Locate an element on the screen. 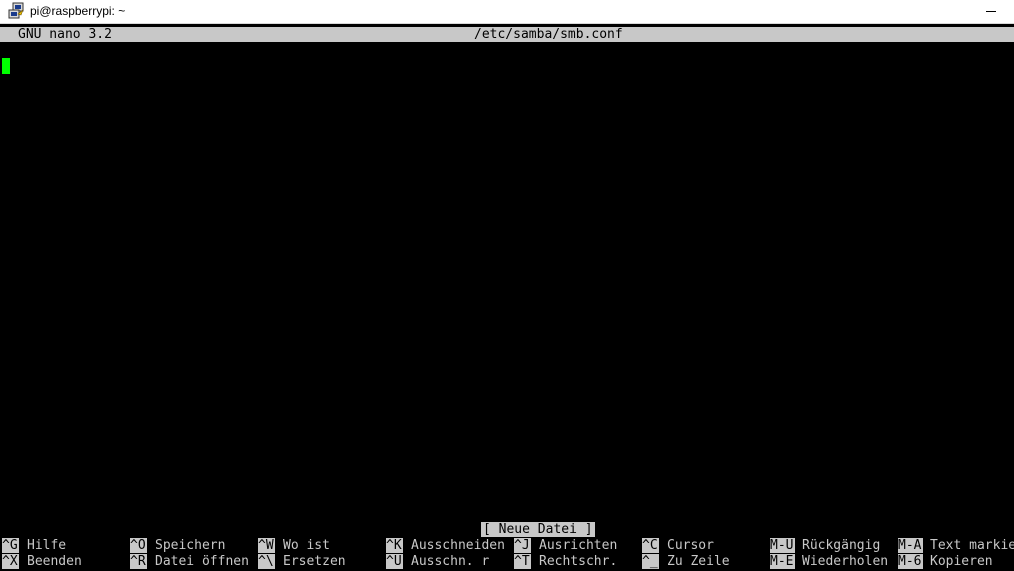  shortcut-key: ^W is located at coordinates (266, 545).